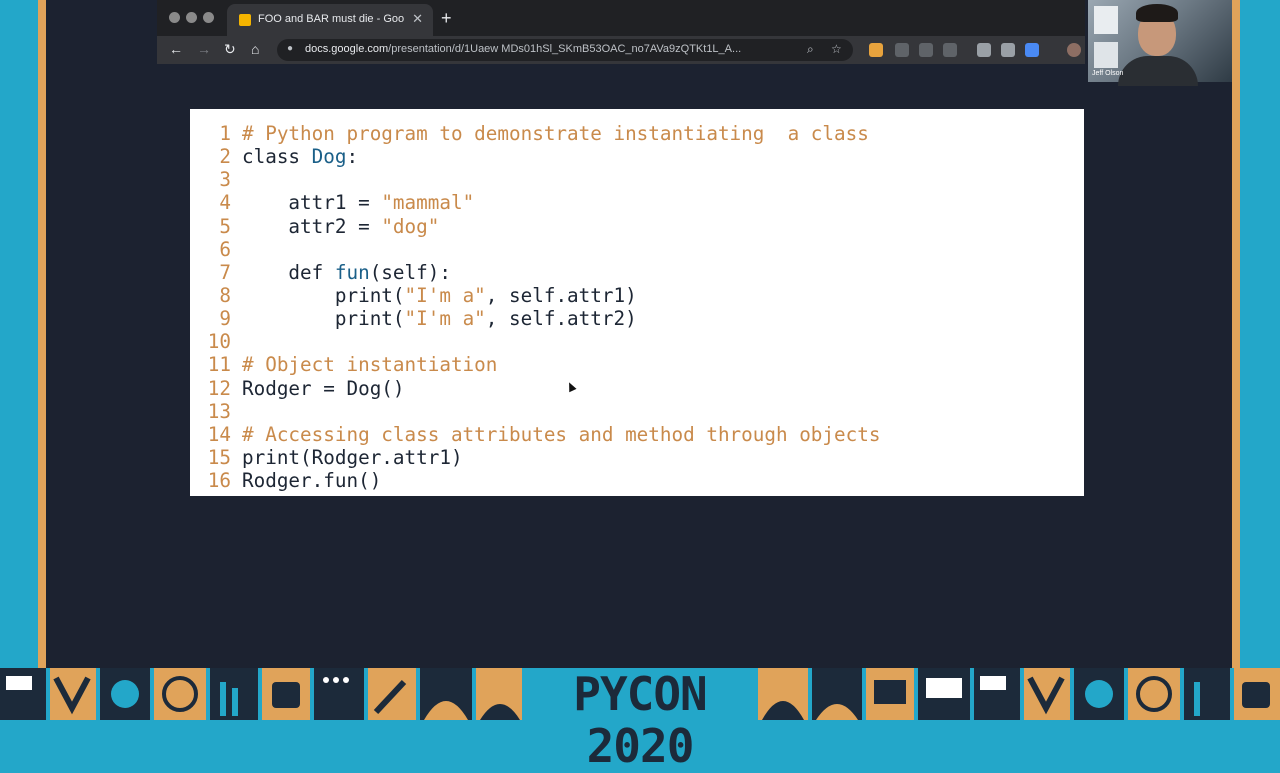  I want to click on banner-tiles-right, so click(1019, 694).